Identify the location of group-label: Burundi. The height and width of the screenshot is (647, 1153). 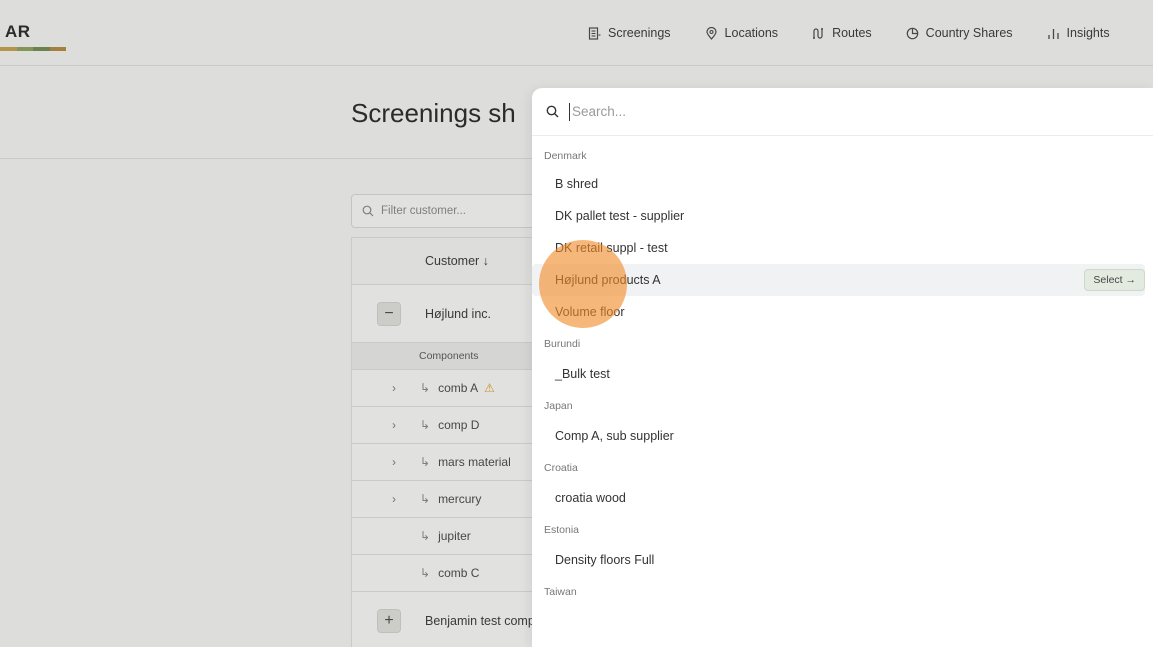
(562, 344).